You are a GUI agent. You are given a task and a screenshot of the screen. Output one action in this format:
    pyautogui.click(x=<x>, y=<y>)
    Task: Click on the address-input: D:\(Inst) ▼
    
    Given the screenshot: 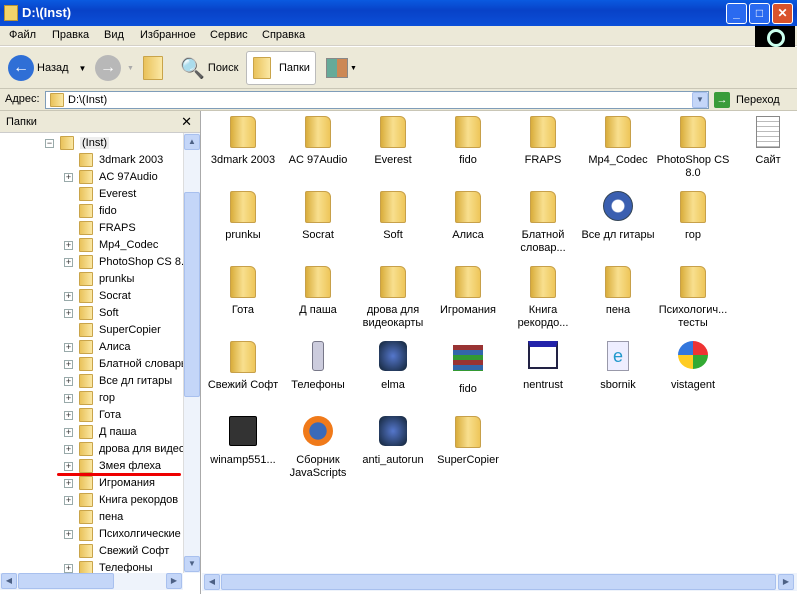 What is the action you would take?
    pyautogui.click(x=377, y=100)
    